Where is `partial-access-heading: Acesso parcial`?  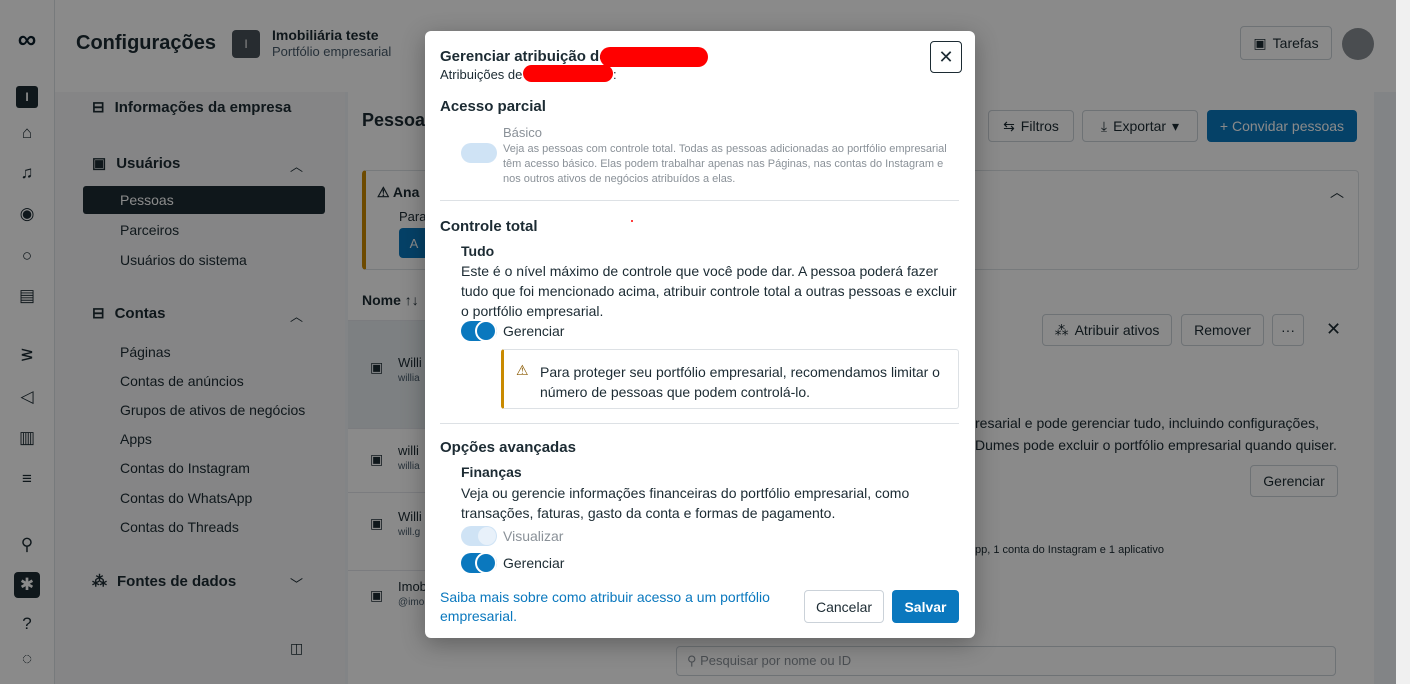
partial-access-heading: Acesso parcial is located at coordinates (493, 106).